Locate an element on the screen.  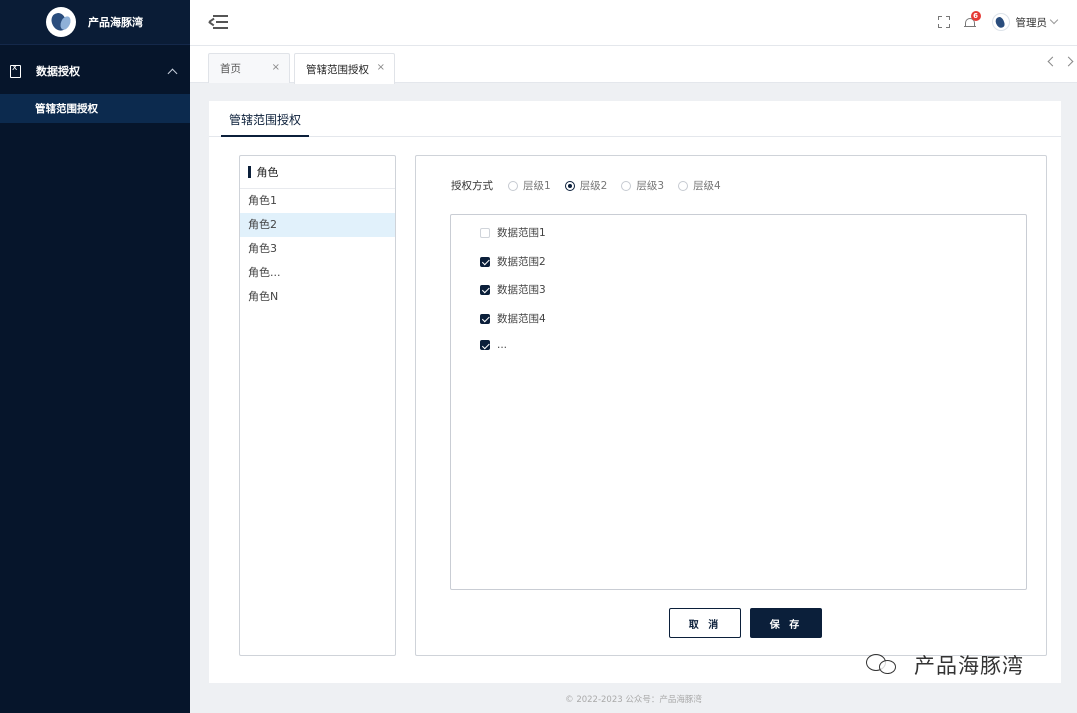
radio-level-1: 层级1 is located at coordinates (529, 185).